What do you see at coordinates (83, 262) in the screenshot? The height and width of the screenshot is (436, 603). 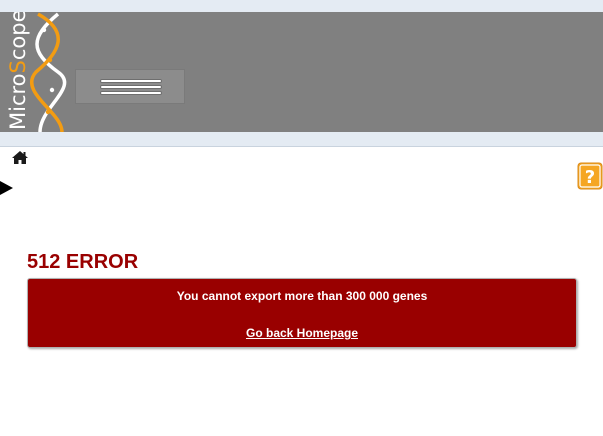 I see `error-title: 512 ERROR` at bounding box center [83, 262].